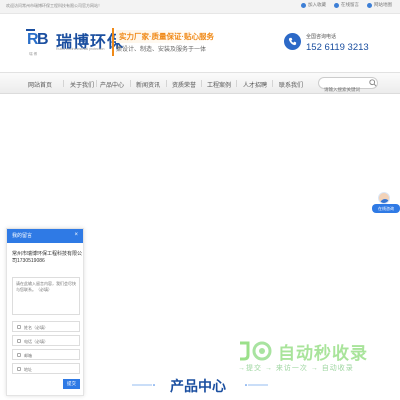 This screenshot has height=400, width=400. Describe the element at coordinates (384, 198) in the screenshot. I see `agent-avatar` at that location.